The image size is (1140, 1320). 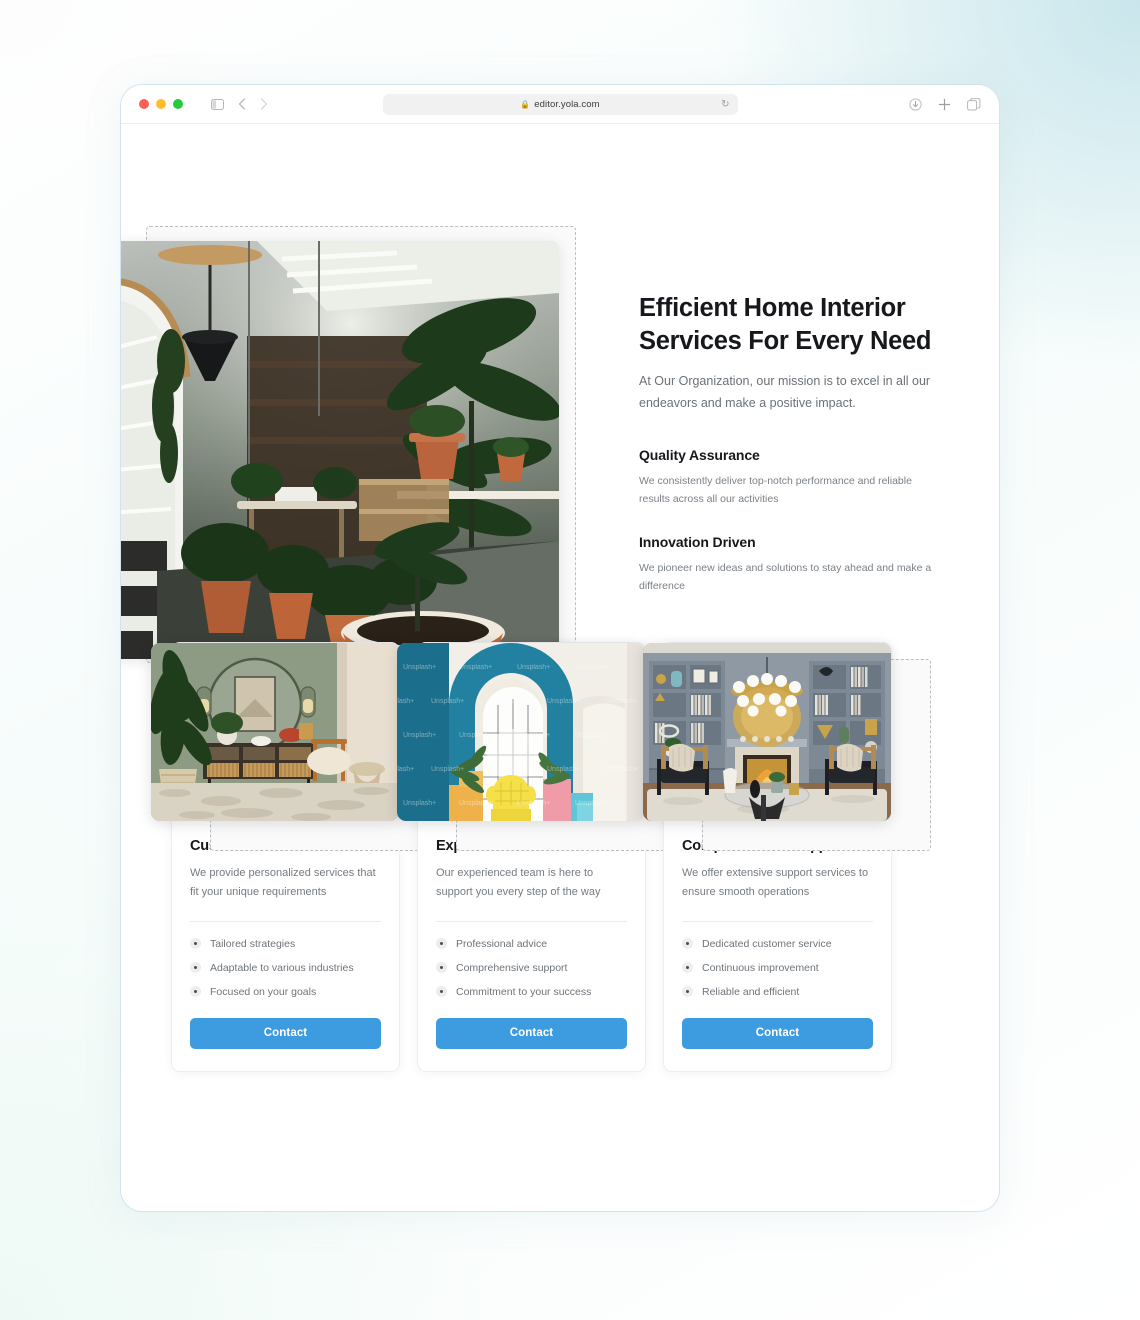 I want to click on bullet-label: Comprehensive support, so click(x=512, y=967).